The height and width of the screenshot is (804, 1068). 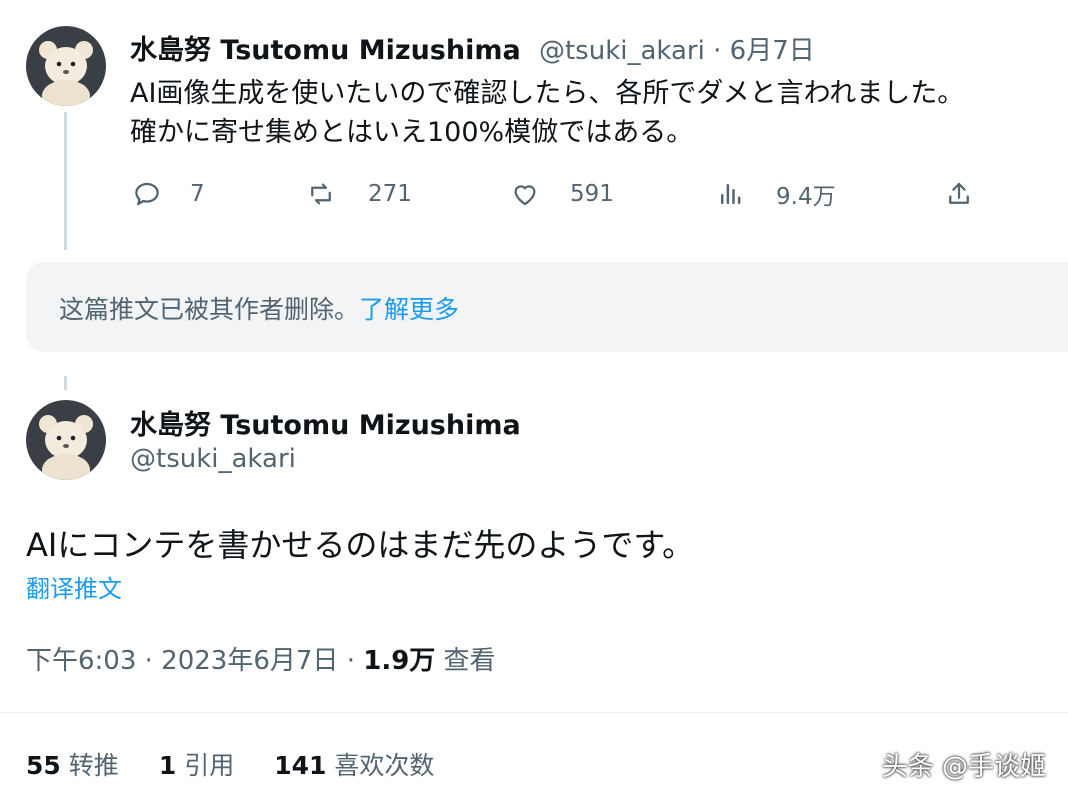 I want to click on reply-icon, so click(x=147, y=194).